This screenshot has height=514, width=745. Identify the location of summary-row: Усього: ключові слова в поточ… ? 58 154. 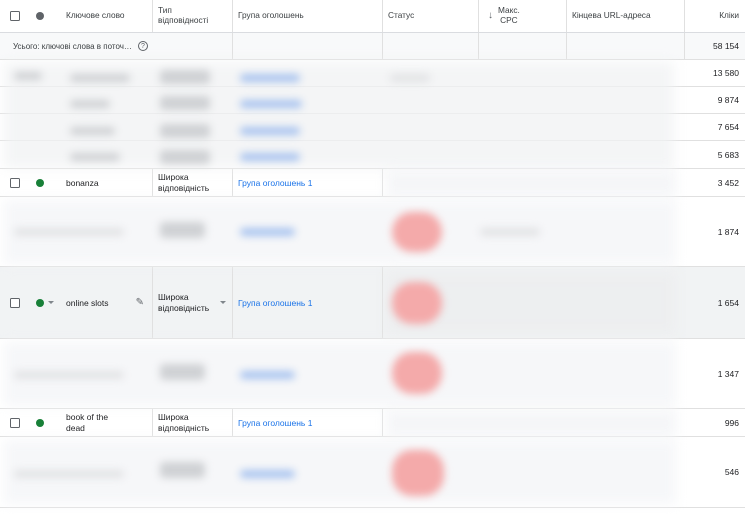
(372, 46).